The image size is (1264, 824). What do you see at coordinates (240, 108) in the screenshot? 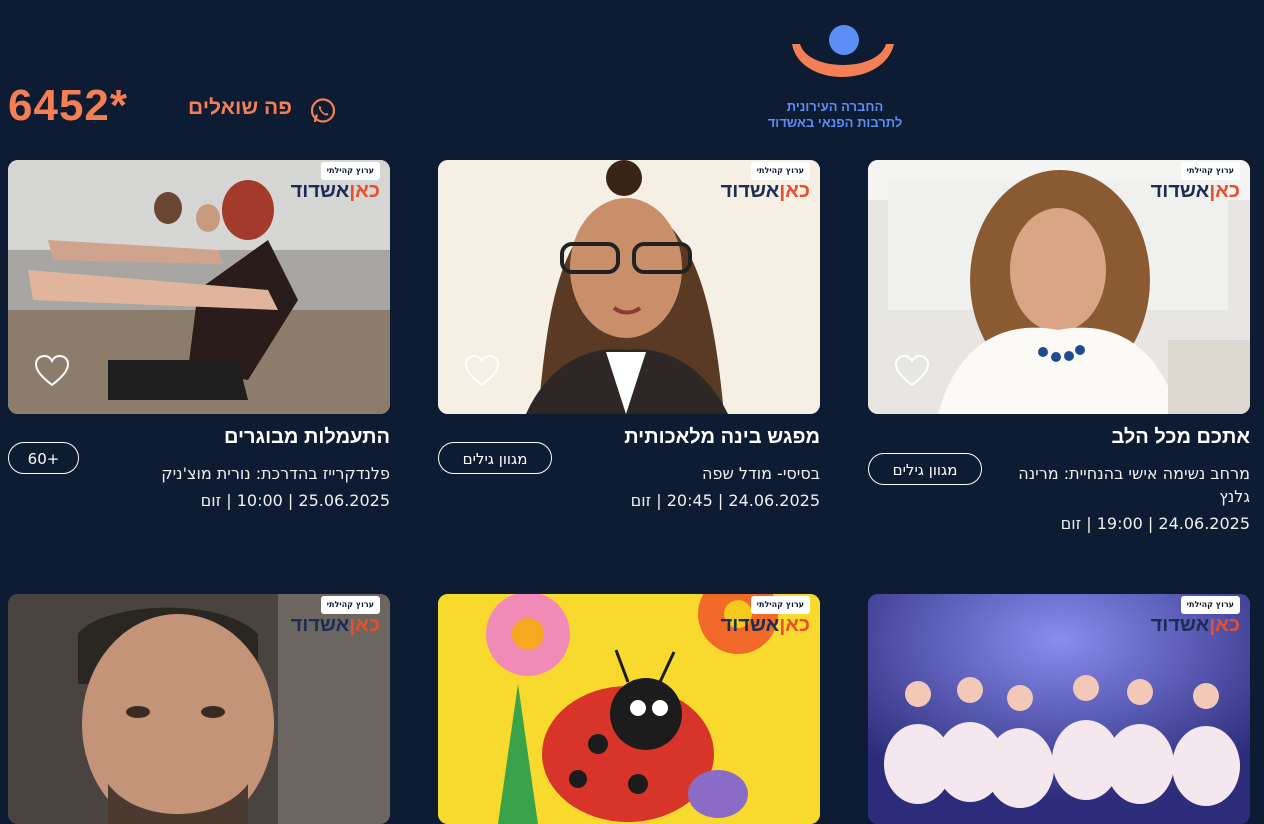
I see `ask-label: פה שואלים` at bounding box center [240, 108].